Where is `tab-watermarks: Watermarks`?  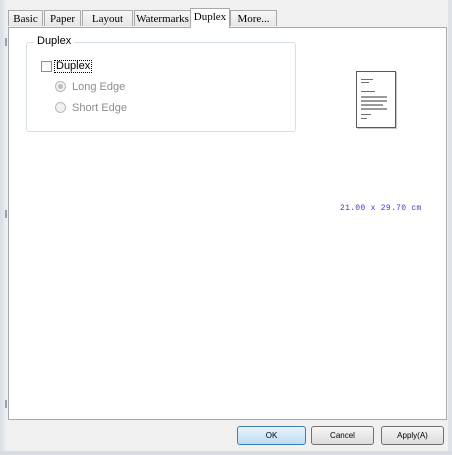
tab-watermarks: Watermarks is located at coordinates (162, 18).